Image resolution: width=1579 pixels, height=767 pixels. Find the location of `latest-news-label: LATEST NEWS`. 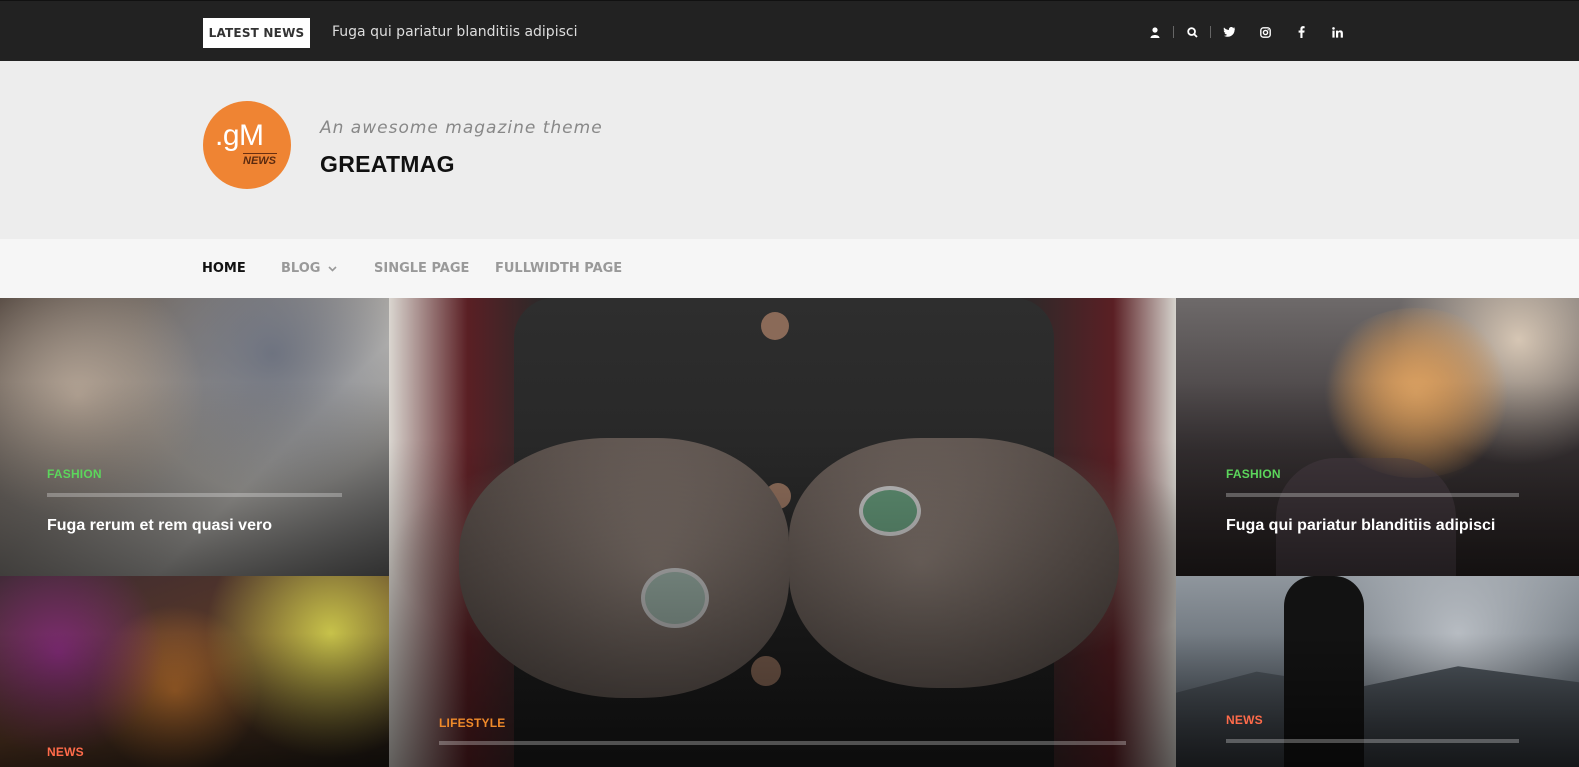

latest-news-label: LATEST NEWS is located at coordinates (256, 33).